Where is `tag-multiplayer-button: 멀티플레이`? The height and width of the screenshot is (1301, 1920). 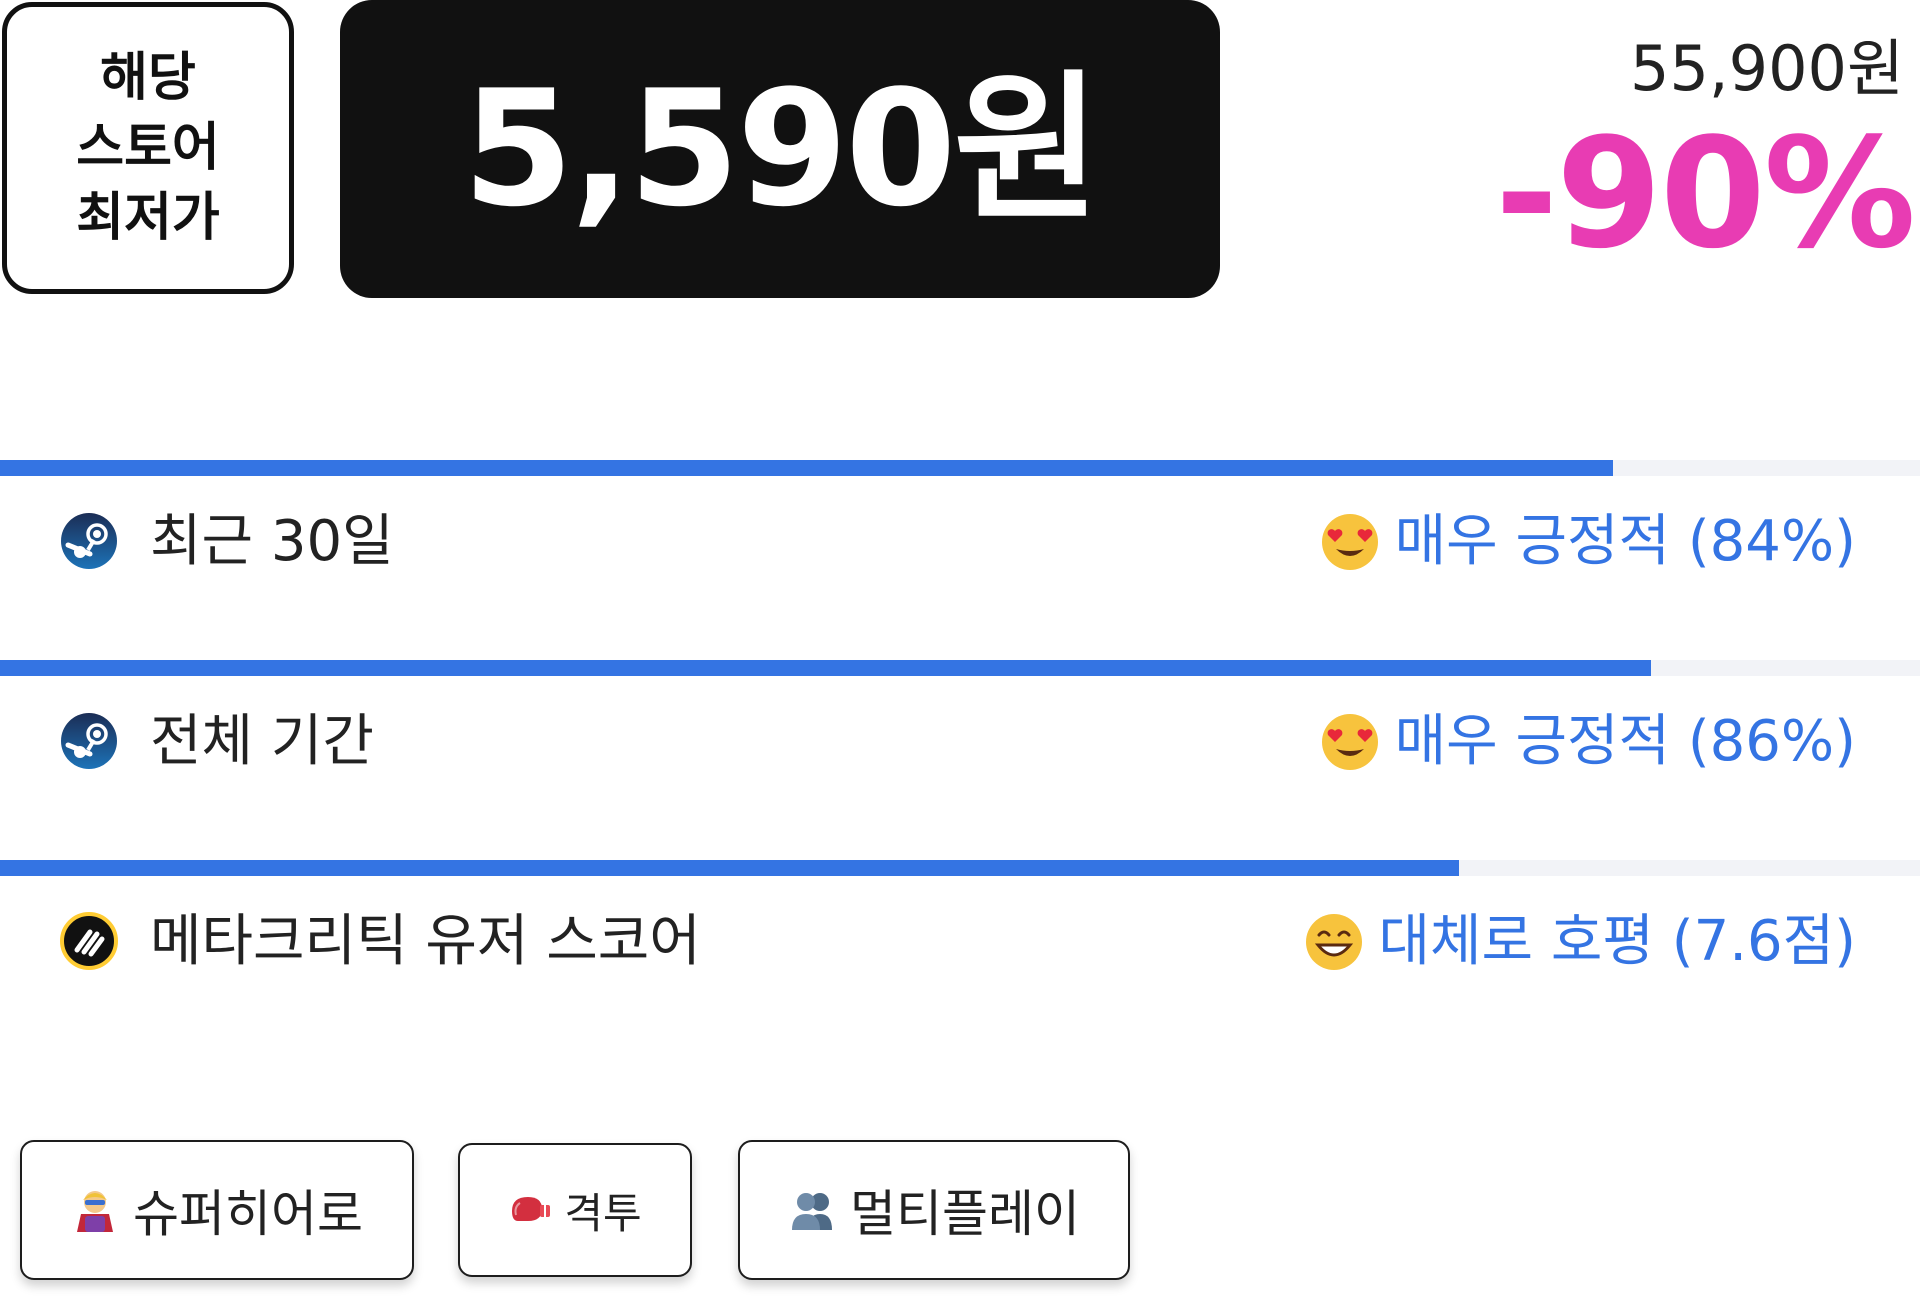
tag-multiplayer-button: 멀티플레이 is located at coordinates (934, 1210).